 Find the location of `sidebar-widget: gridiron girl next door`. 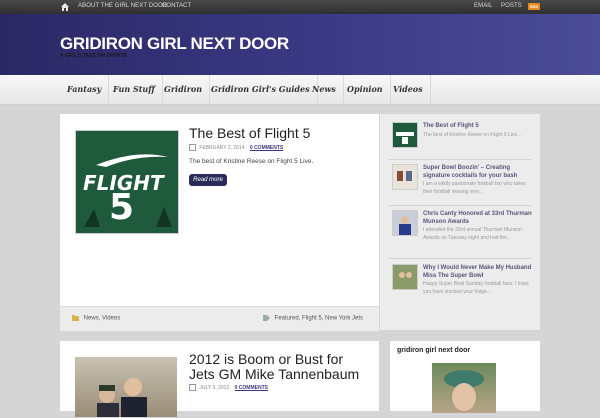

sidebar-widget: gridiron girl next door is located at coordinates (465, 377).